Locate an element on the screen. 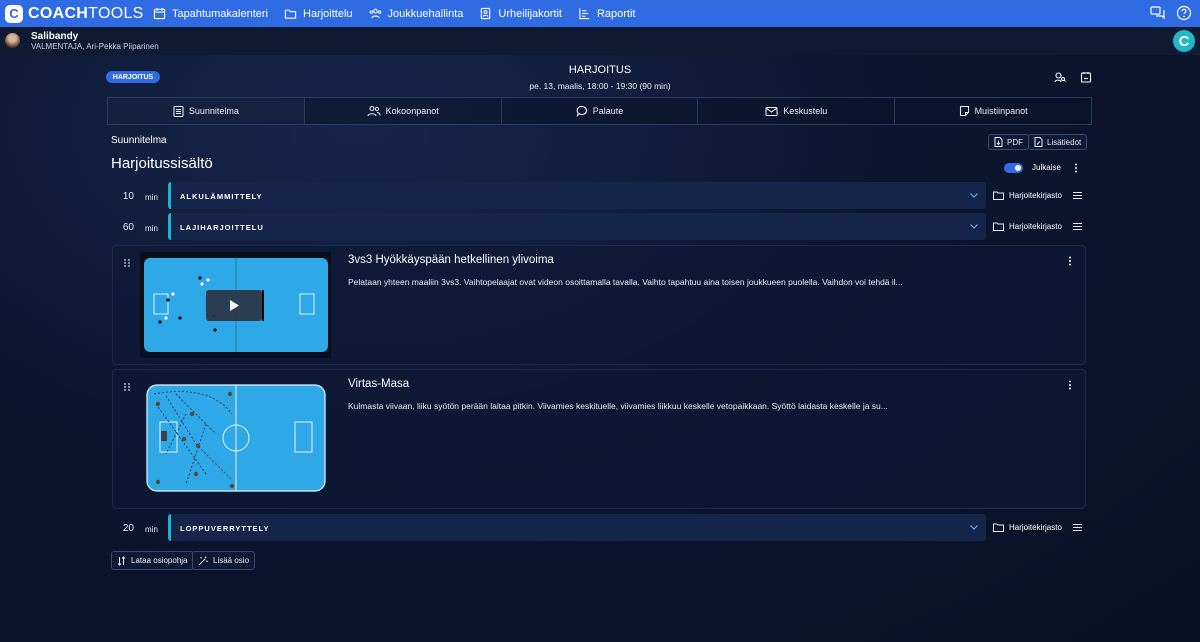  nav-label: Urheilijakortit is located at coordinates (530, 13).